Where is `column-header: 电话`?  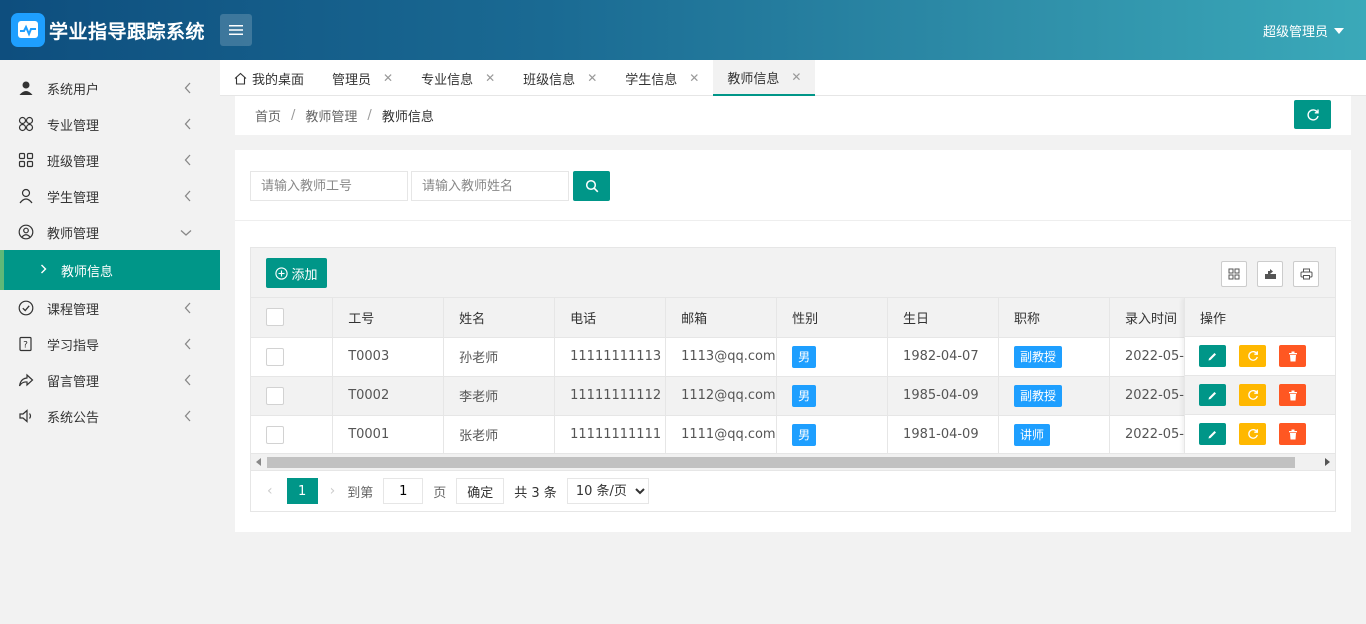
column-header: 电话 is located at coordinates (610, 318).